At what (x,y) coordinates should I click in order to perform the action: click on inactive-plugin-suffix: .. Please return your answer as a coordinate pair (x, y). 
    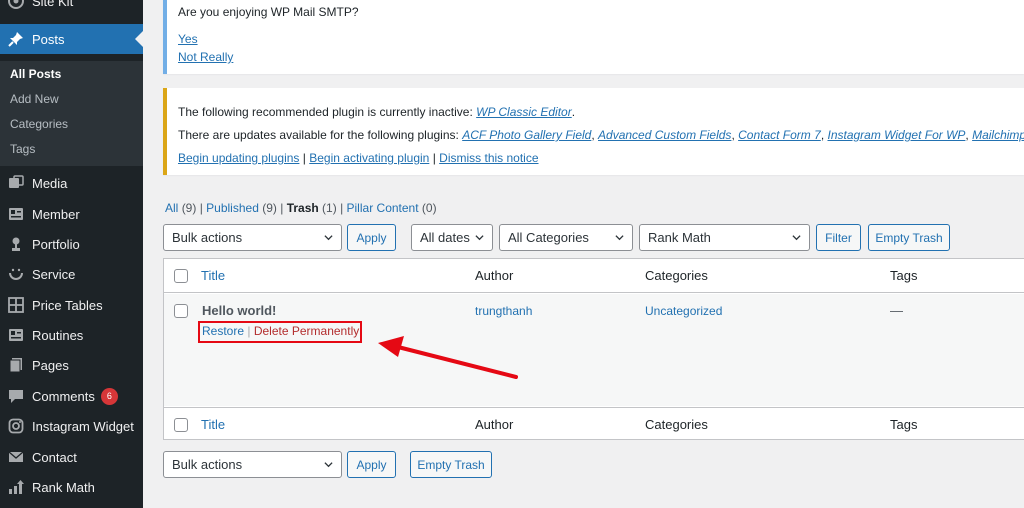
    Looking at the image, I should click on (573, 112).